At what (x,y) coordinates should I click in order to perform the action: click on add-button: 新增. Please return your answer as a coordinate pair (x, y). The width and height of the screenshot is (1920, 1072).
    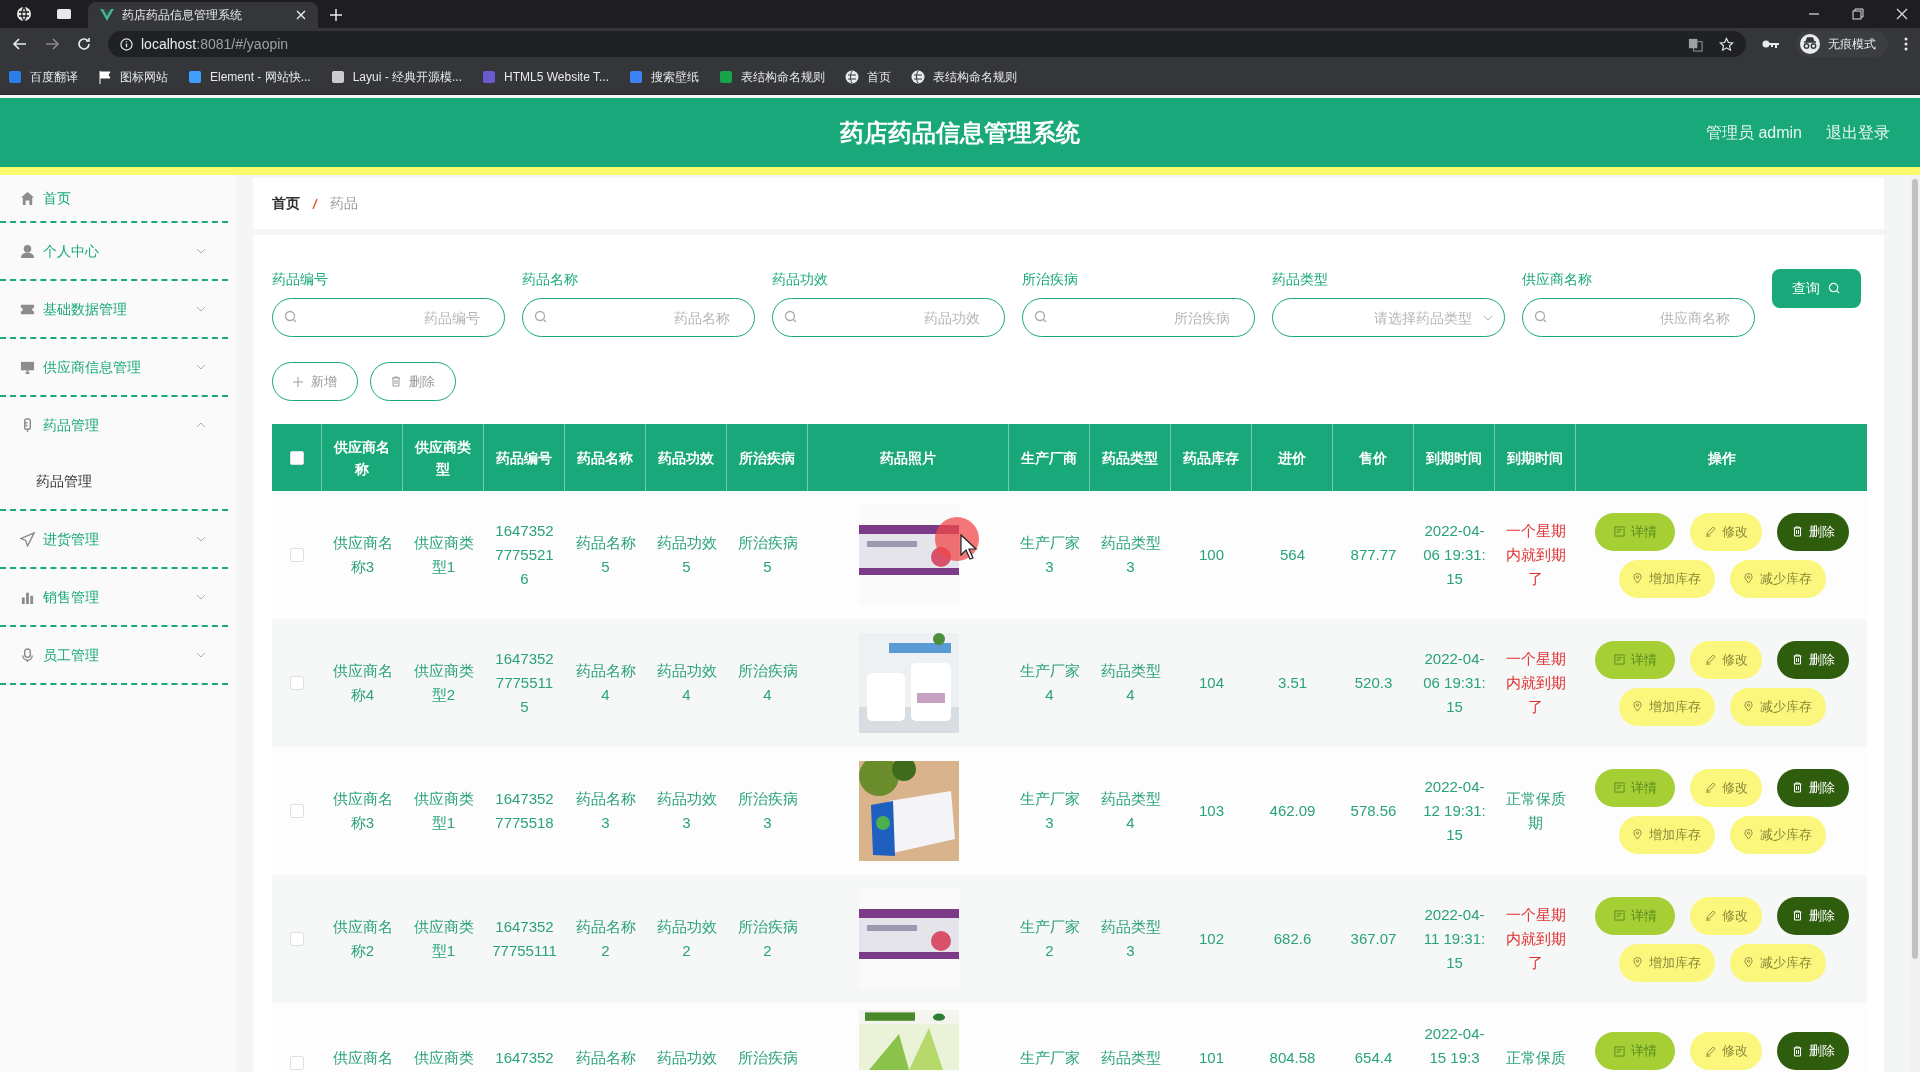
    Looking at the image, I should click on (315, 381).